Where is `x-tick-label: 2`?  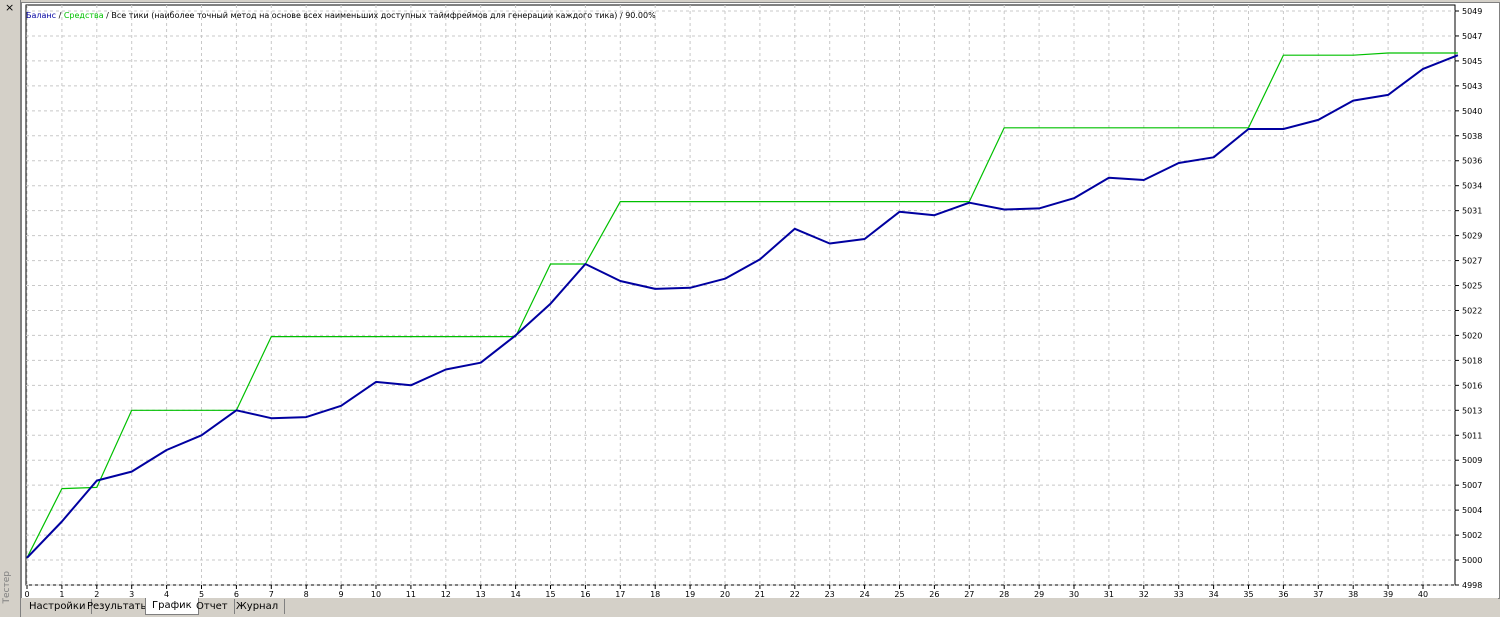
x-tick-label: 2 is located at coordinates (96, 594).